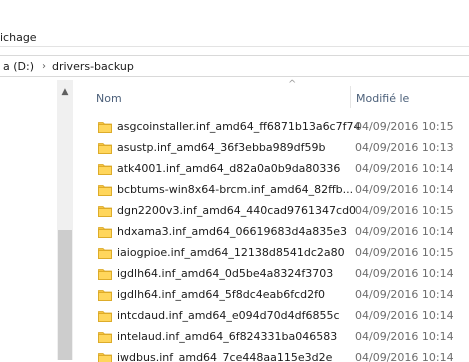 The image size is (469, 362). Describe the element at coordinates (294, 85) in the screenshot. I see `sort-up-icon: ^` at that location.